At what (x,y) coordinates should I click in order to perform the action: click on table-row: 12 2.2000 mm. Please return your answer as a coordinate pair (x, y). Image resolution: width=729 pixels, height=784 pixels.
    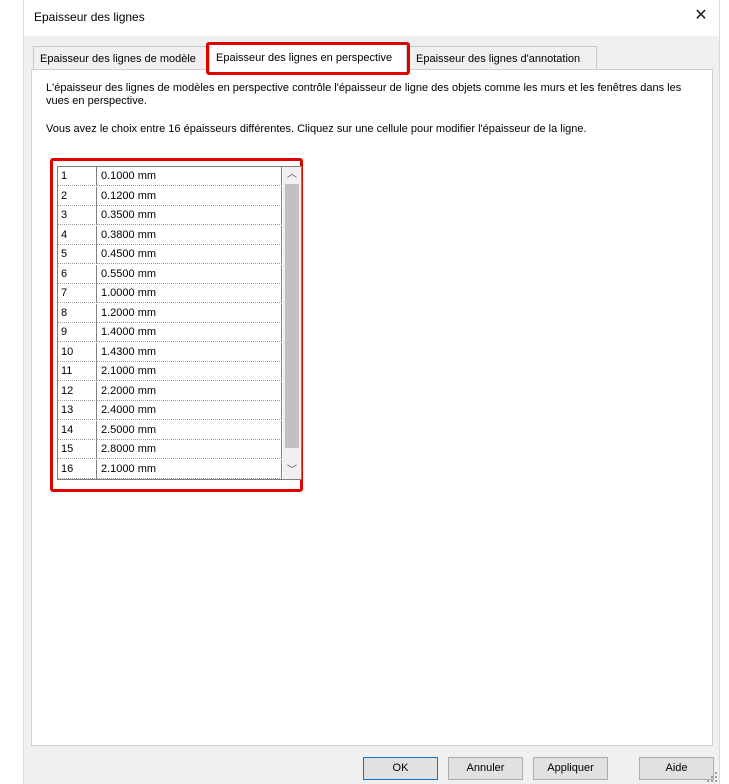
    Looking at the image, I should click on (170, 391).